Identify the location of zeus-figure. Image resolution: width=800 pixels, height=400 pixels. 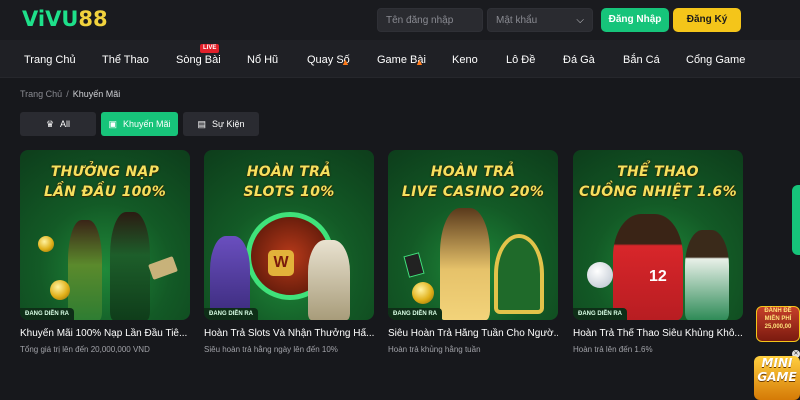
(329, 280).